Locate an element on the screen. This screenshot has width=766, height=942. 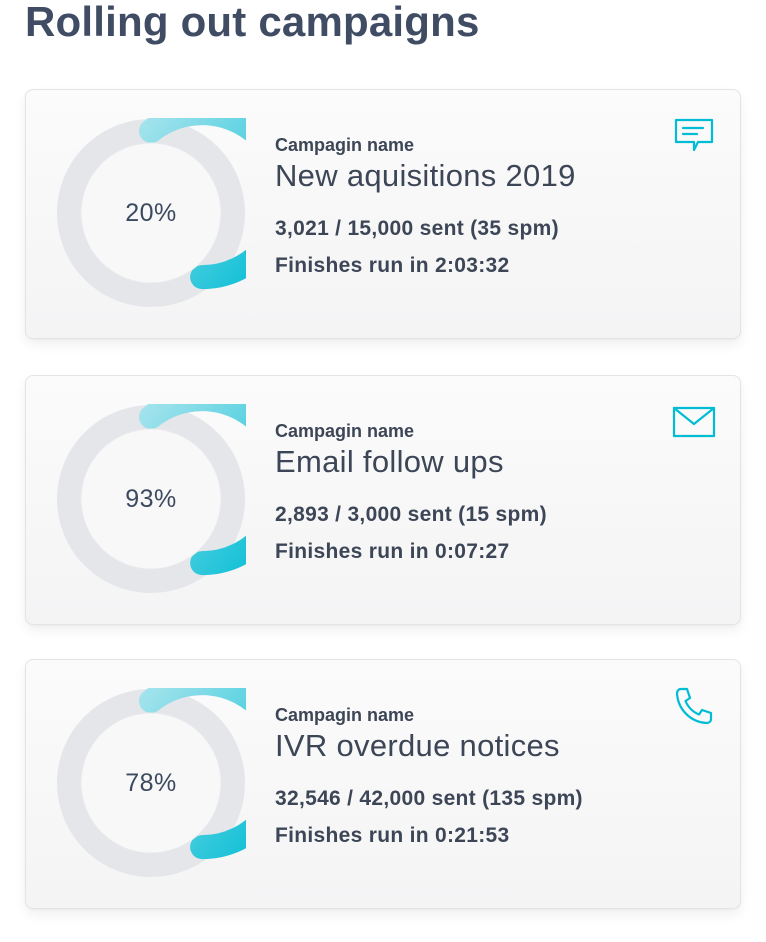
progress-percent: 78% is located at coordinates (151, 782).